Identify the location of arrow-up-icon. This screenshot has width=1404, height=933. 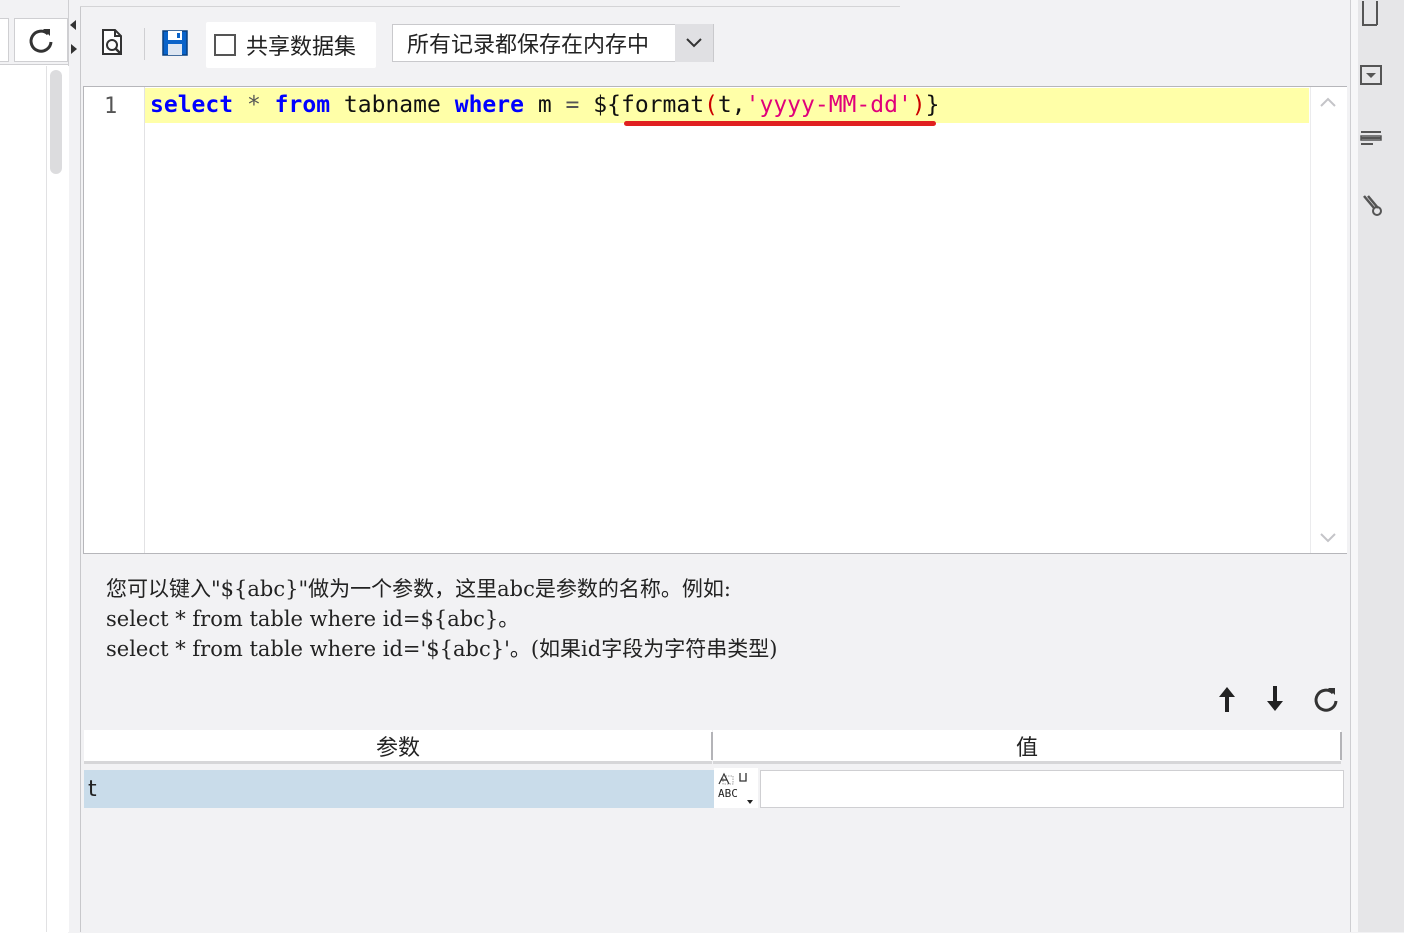
(1227, 699).